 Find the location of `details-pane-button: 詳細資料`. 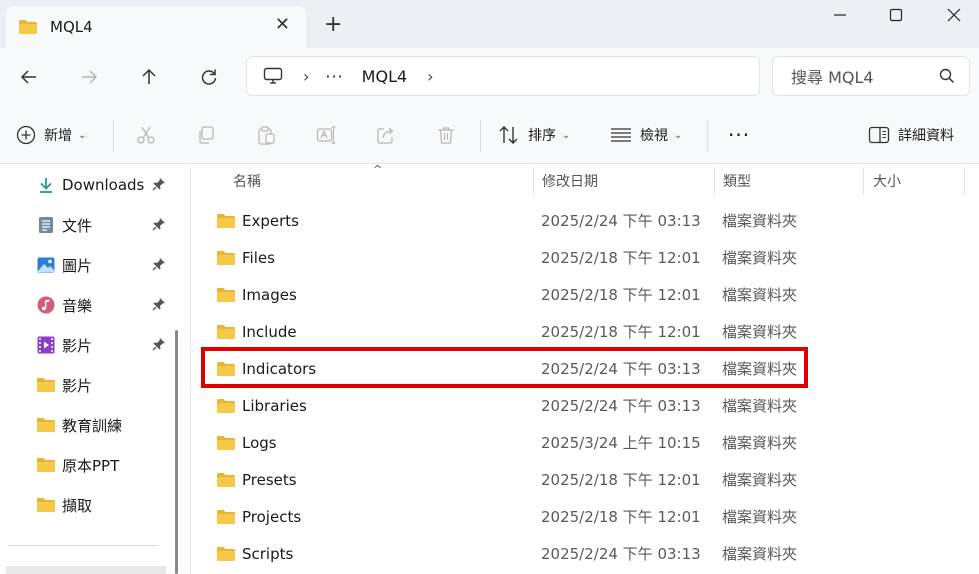

details-pane-button: 詳細資料 is located at coordinates (911, 135).